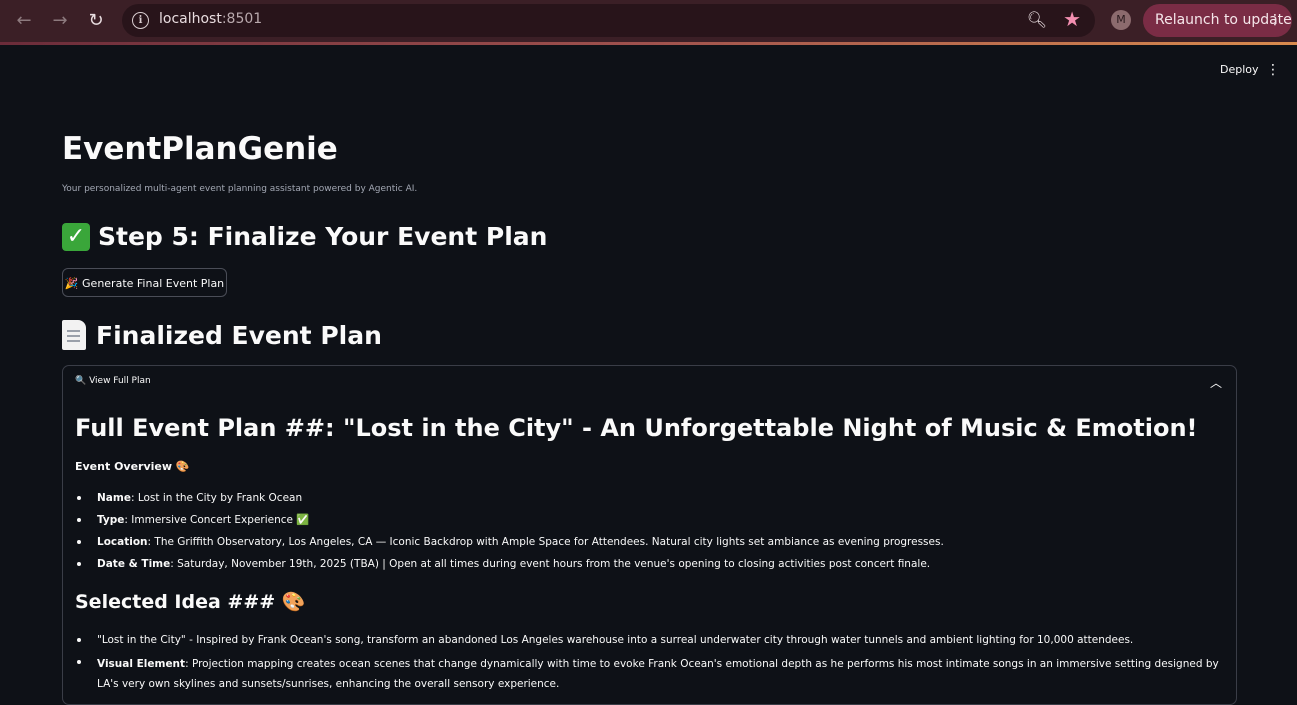 Image resolution: width=1297 pixels, height=705 pixels. I want to click on check-mark-icon: ✓, so click(76, 236).